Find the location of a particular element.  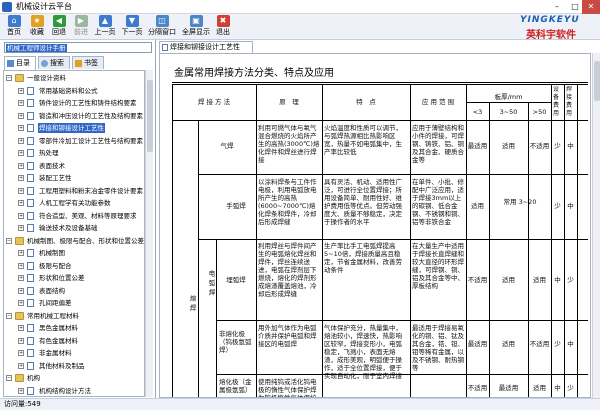

title-rule is located at coordinates (380, 82).